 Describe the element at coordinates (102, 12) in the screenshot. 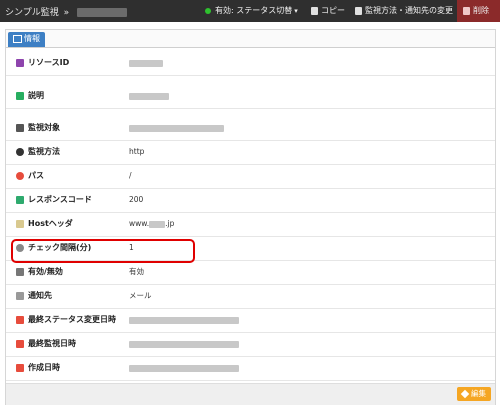

I see `breadcrumb-redacted` at that location.